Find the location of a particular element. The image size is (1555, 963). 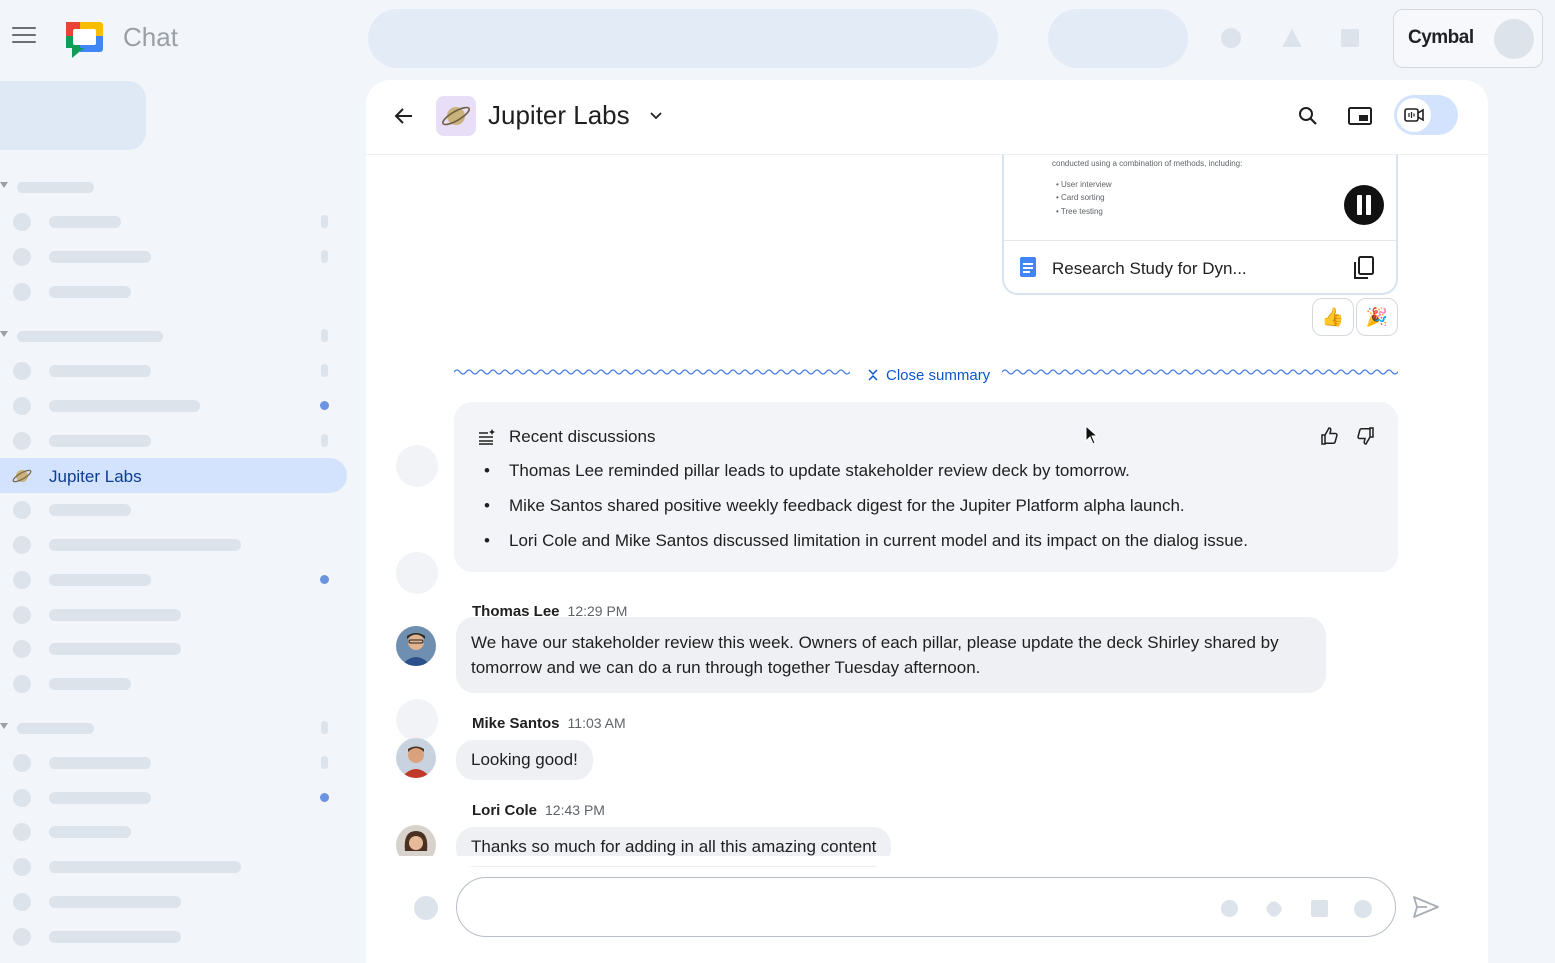

avatar-mike-santos is located at coordinates (416, 758).